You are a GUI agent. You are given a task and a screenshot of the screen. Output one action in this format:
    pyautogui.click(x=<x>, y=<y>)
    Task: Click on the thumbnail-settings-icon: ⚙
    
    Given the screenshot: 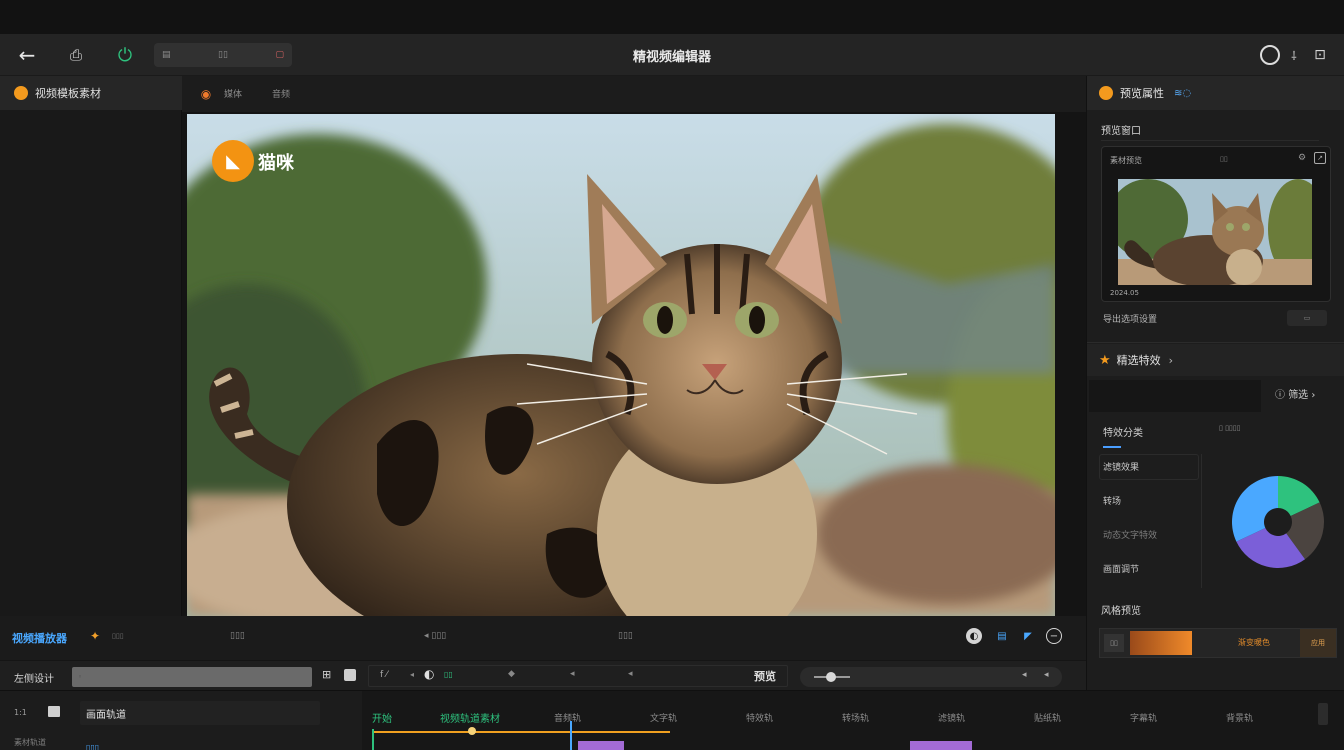 What is the action you would take?
    pyautogui.click(x=1302, y=158)
    